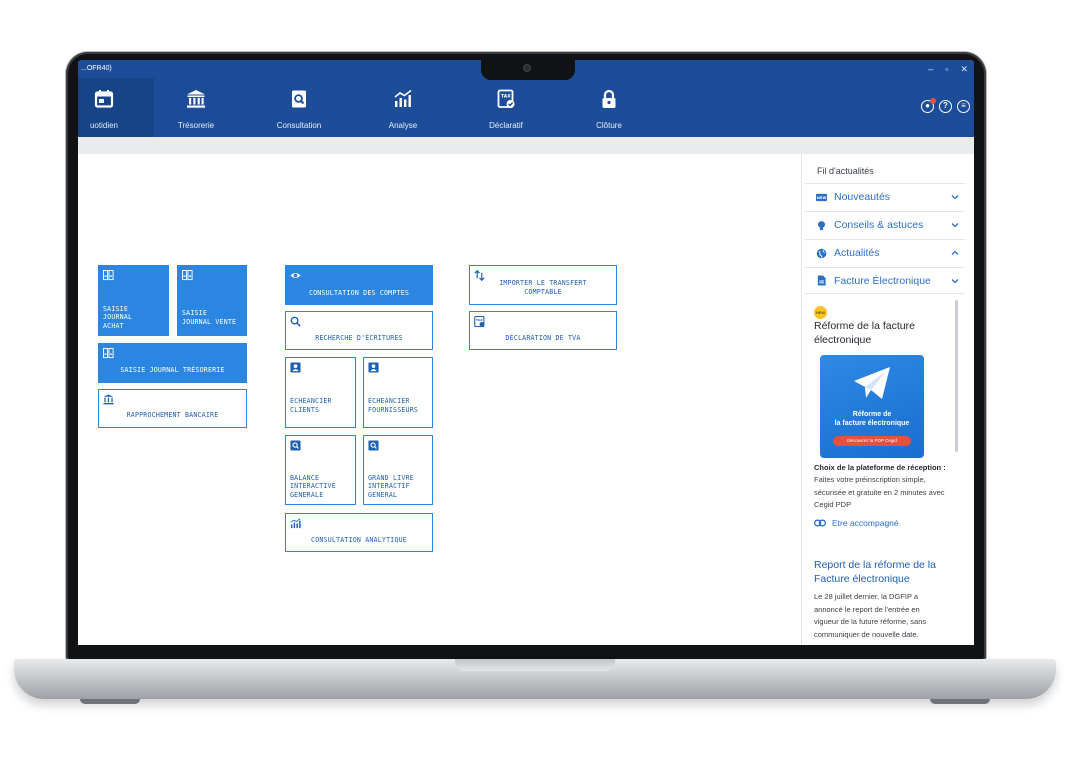 The height and width of the screenshot is (762, 1070). What do you see at coordinates (299, 125) in the screenshot?
I see `nav-label: Consultation` at bounding box center [299, 125].